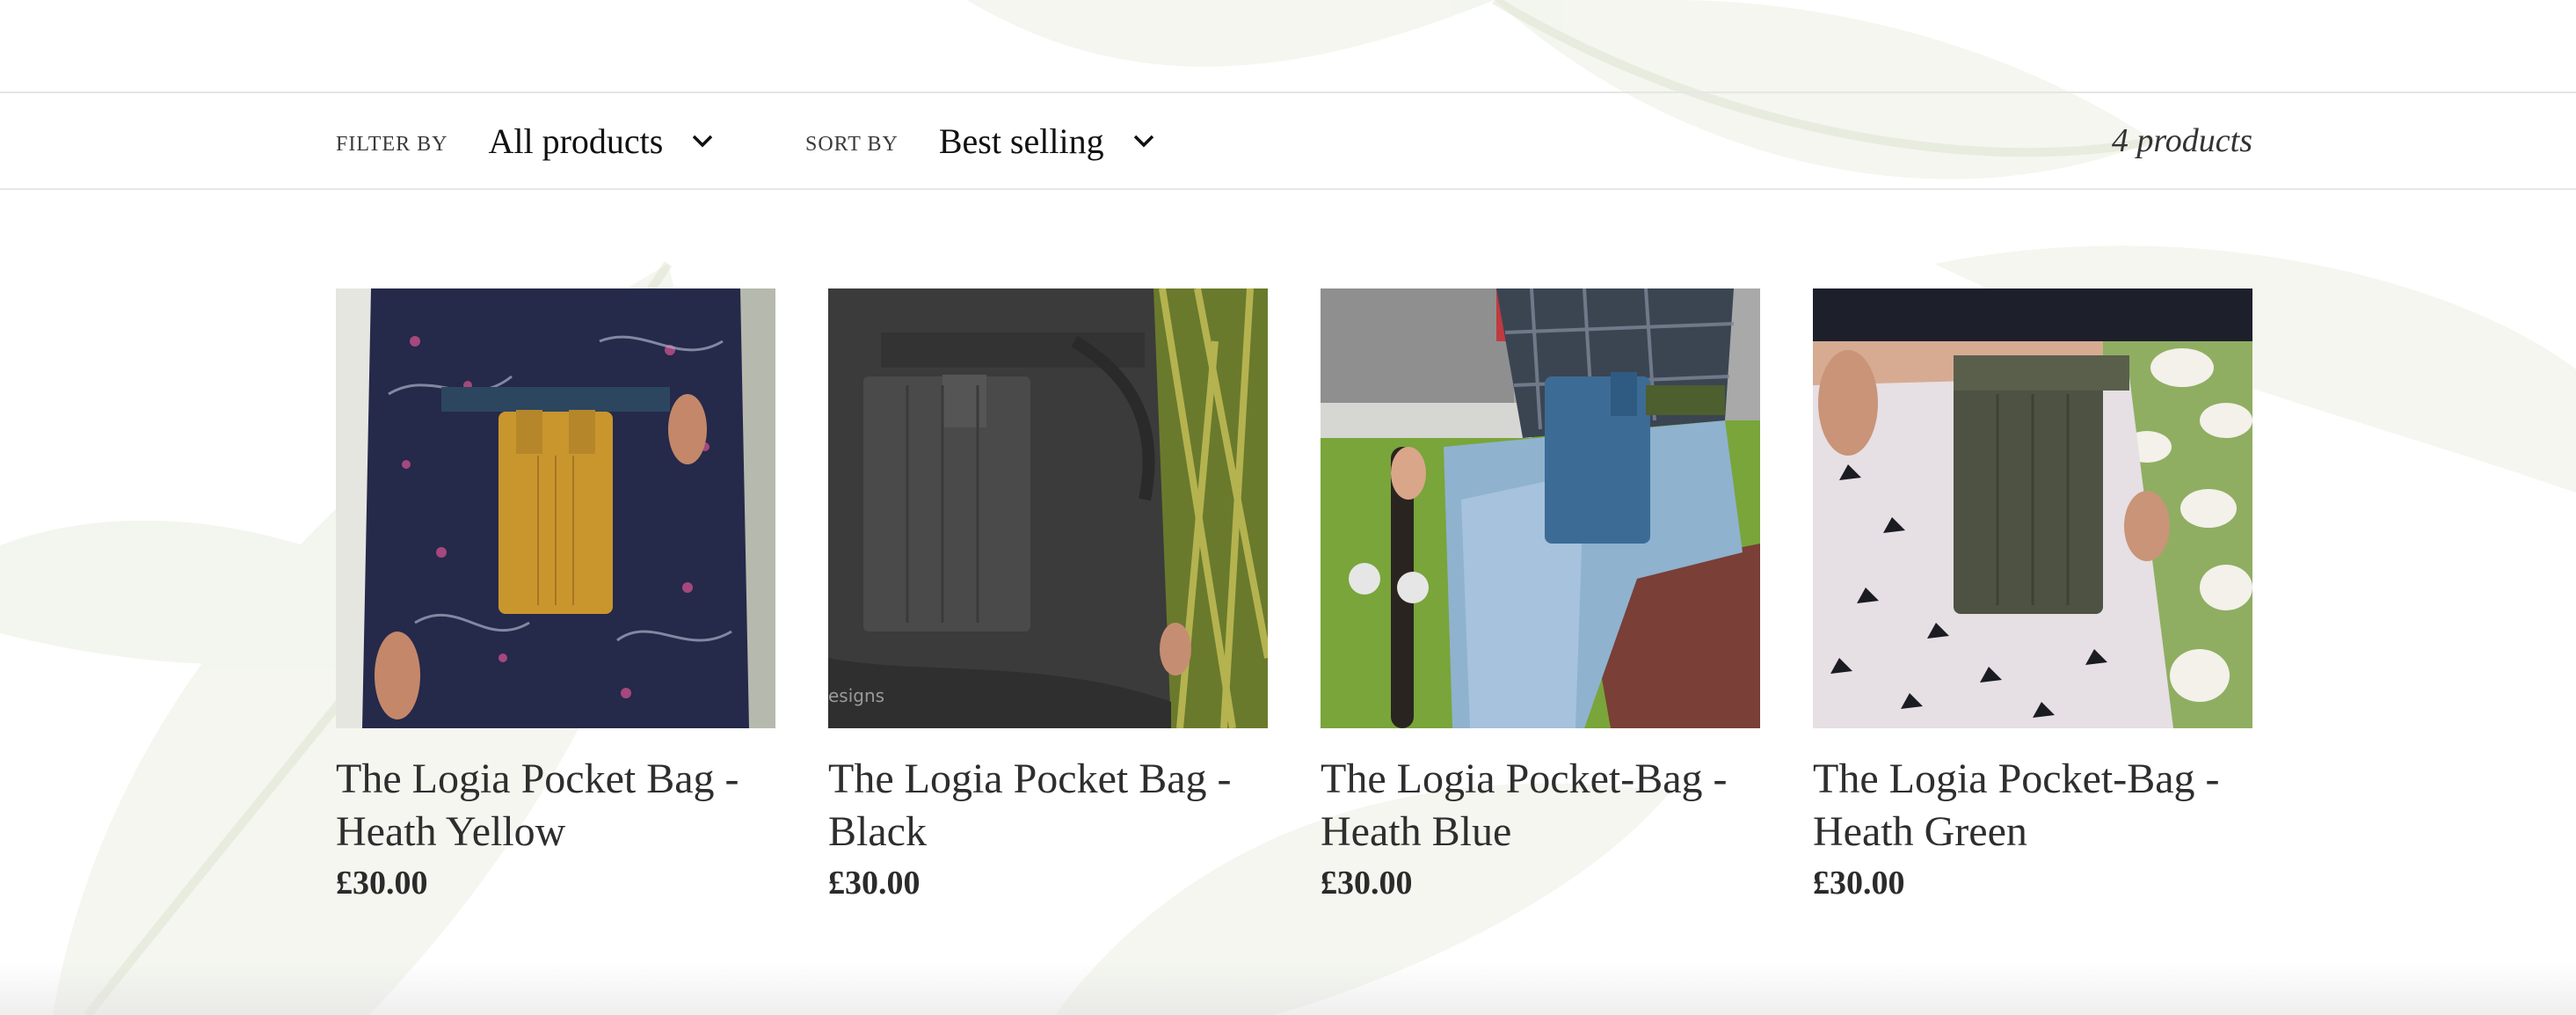 The width and height of the screenshot is (2576, 1015). I want to click on filter-select-value: All products, so click(576, 140).